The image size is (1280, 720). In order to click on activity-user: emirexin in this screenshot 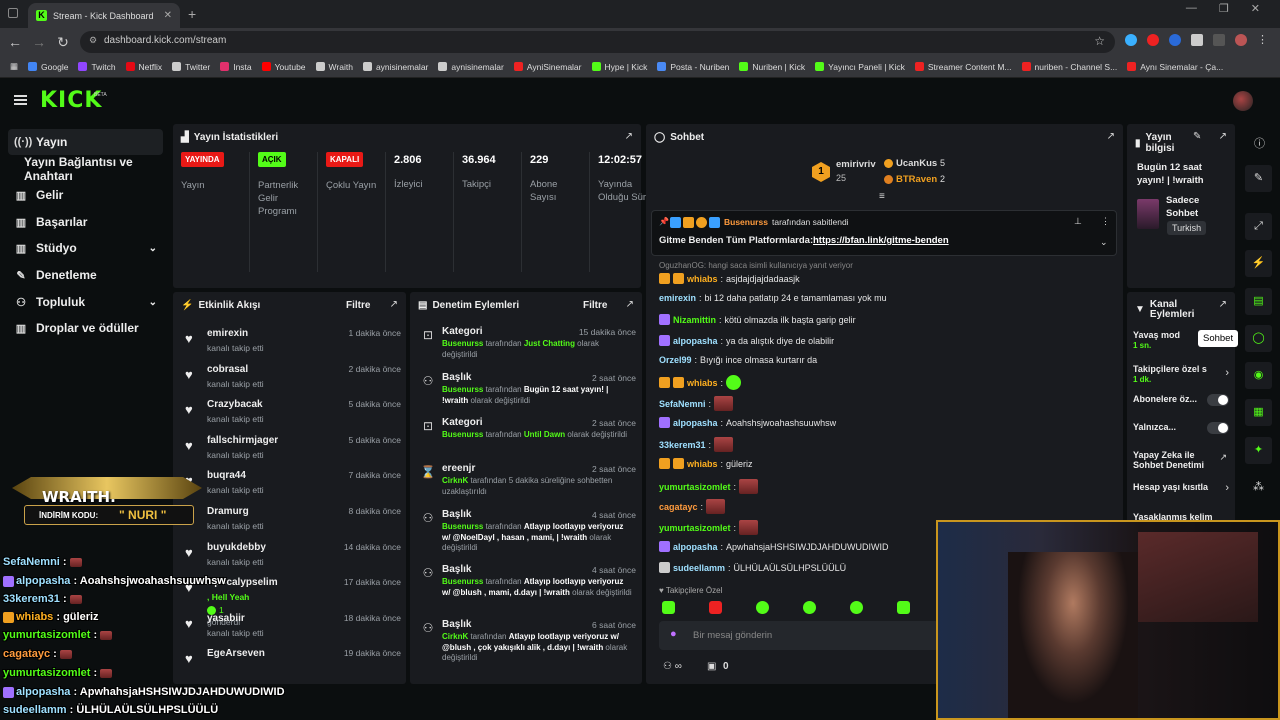, I will do `click(227, 333)`.